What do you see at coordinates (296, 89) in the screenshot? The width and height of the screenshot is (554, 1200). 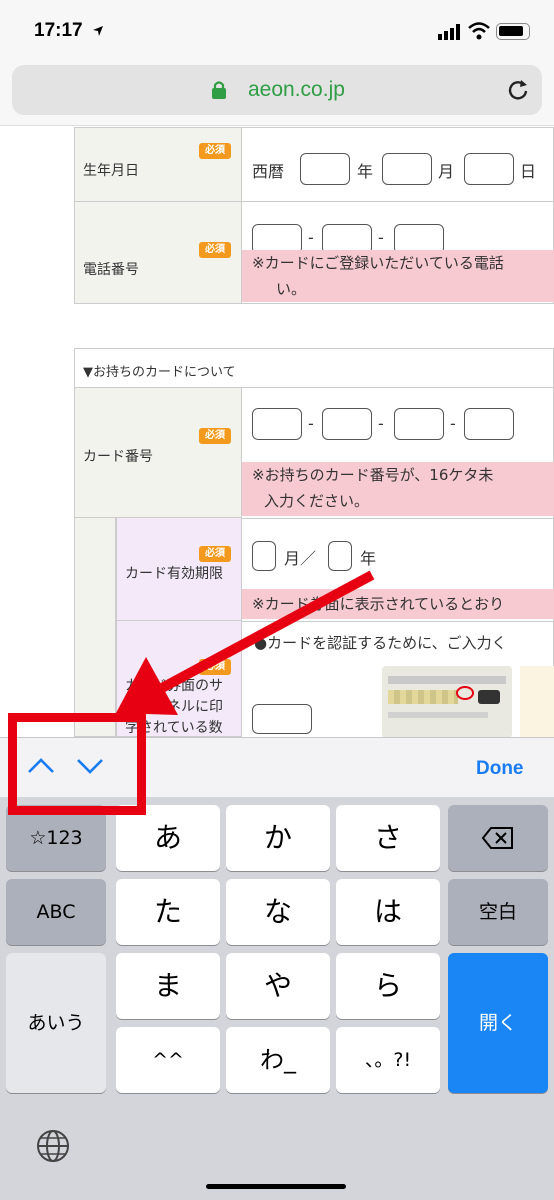 I see `url-text: aeon.co.jp` at bounding box center [296, 89].